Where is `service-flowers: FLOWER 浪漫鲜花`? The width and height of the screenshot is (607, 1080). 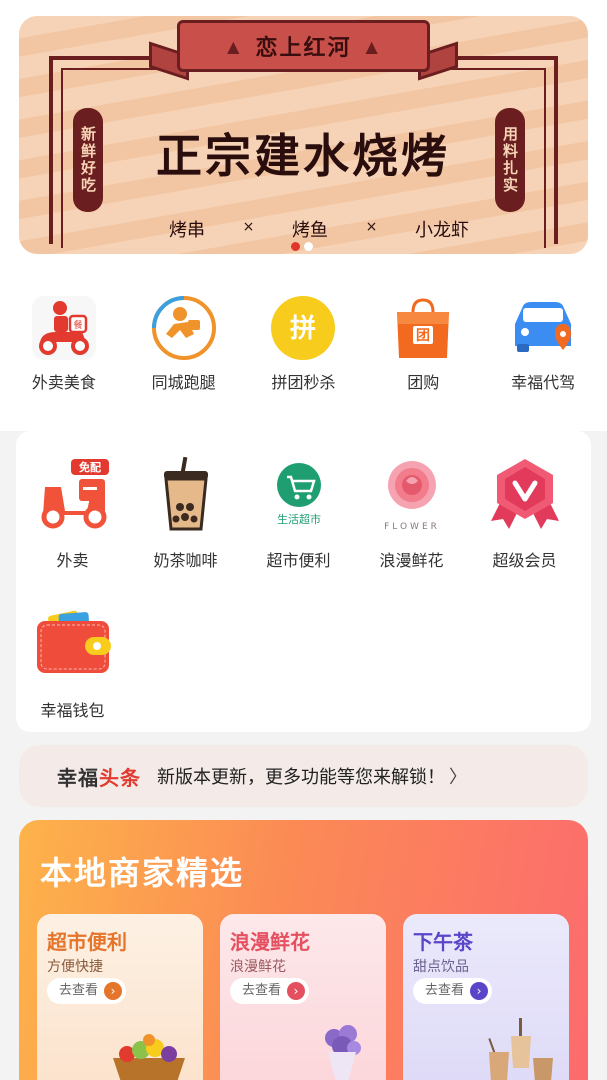 service-flowers: FLOWER 浪漫鲜花 is located at coordinates (411, 514).